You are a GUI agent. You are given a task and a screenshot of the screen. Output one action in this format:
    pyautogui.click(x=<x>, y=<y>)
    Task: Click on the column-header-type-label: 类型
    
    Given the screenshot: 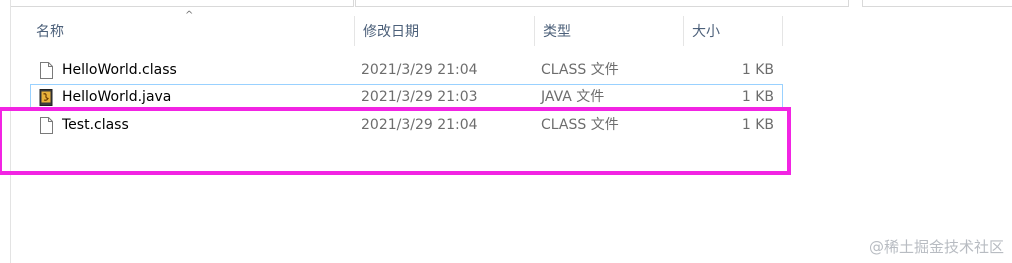 What is the action you would take?
    pyautogui.click(x=557, y=32)
    